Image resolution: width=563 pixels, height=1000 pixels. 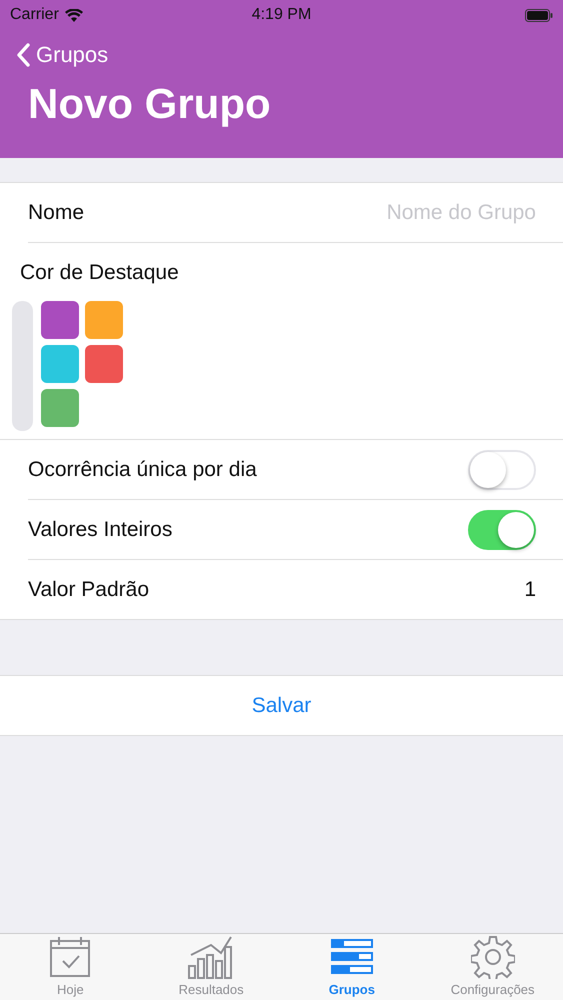 I want to click on name-input-field: Nome do Grupo, so click(x=416, y=212).